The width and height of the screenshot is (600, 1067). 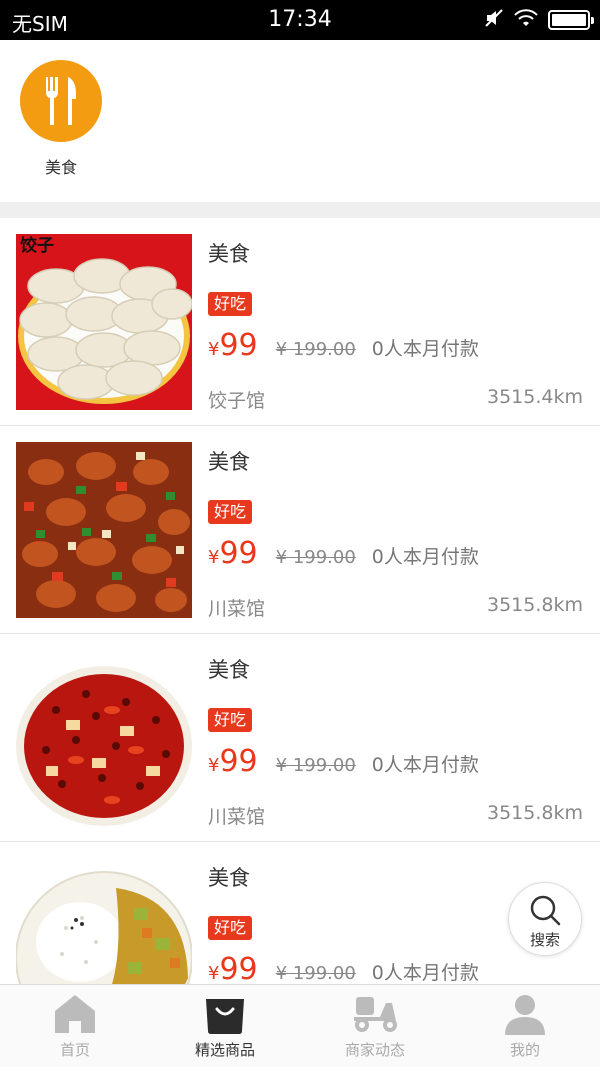 I want to click on bottom-tab-bar: 首页 精选商品 商家动态 我的, so click(x=300, y=1025).